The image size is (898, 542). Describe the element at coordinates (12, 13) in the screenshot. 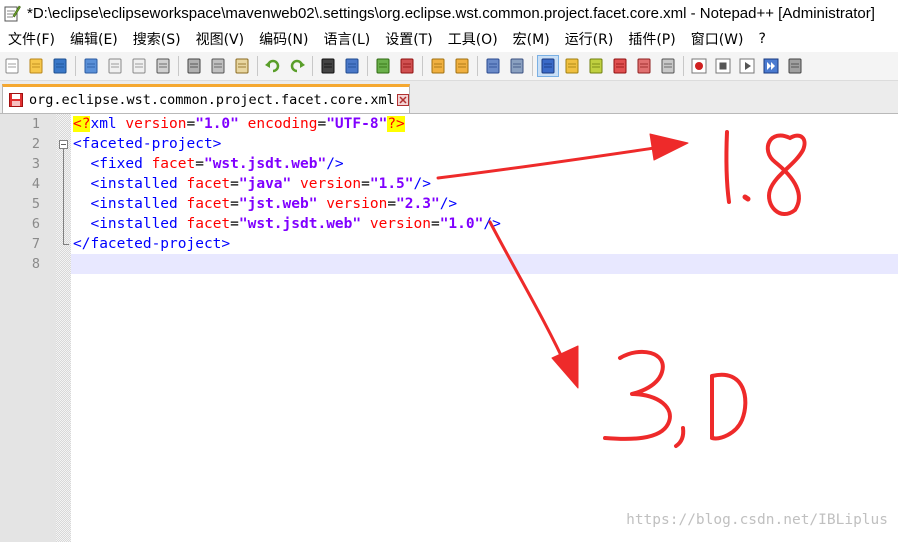

I see `notepadpp-app-icon` at that location.